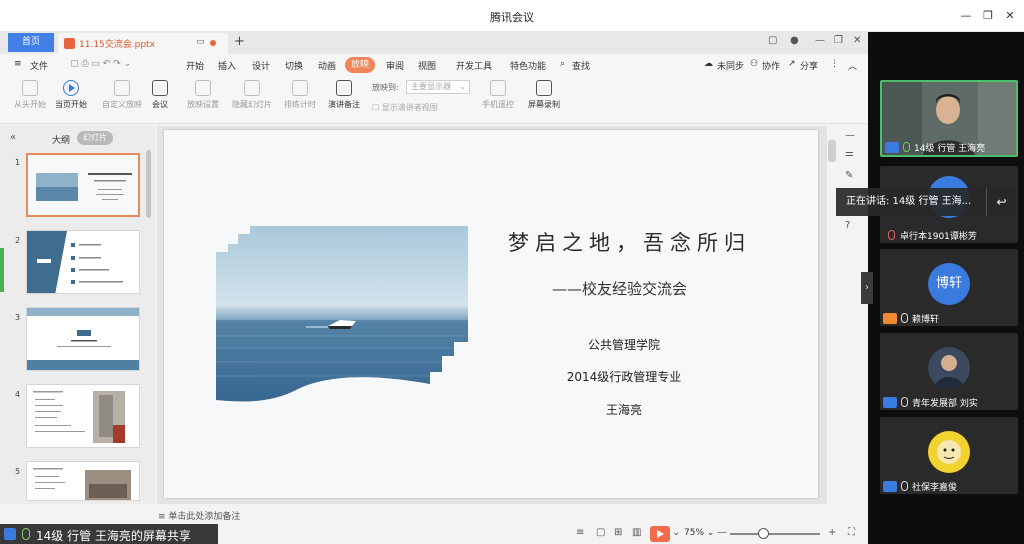 This screenshot has height=544, width=1024. What do you see at coordinates (122, 95) in the screenshot?
I see `custom-show-button: 自定义放映` at bounding box center [122, 95].